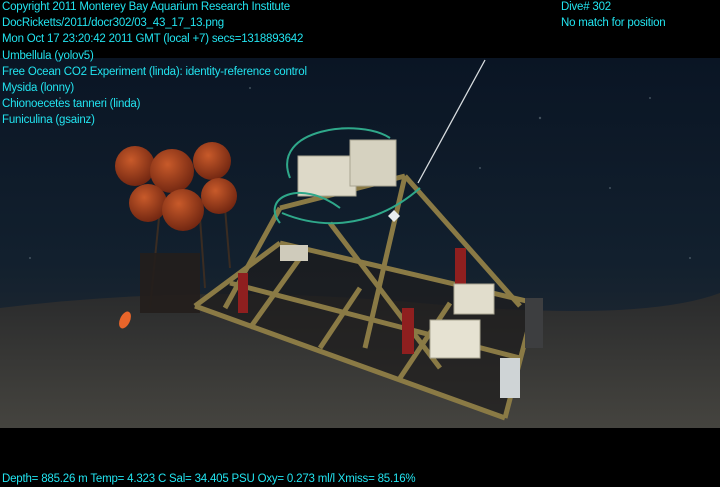  Describe the element at coordinates (48, 120) in the screenshot. I see `annotation-line: Funiculina (gsainz)` at that location.